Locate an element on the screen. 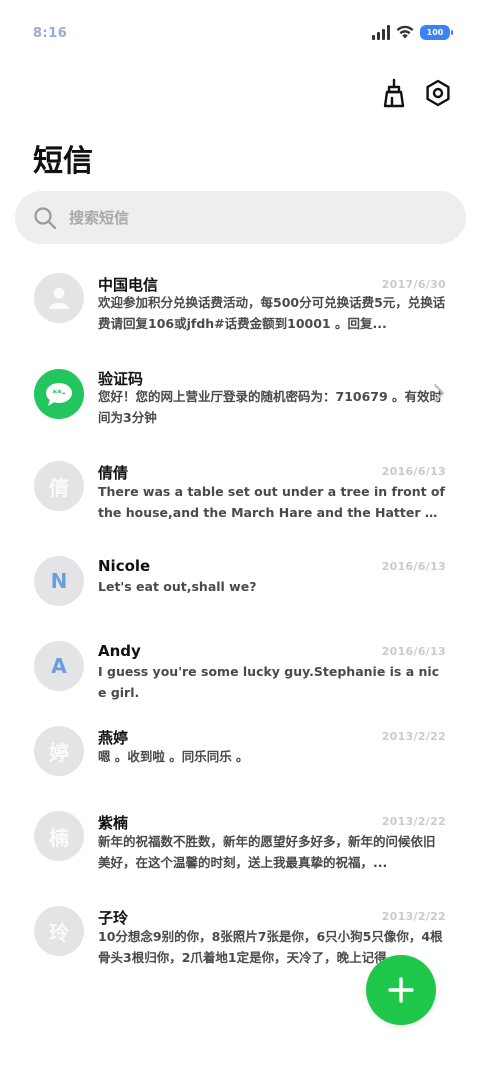 The height and width of the screenshot is (1067, 480). broom-icon is located at coordinates (394, 93).